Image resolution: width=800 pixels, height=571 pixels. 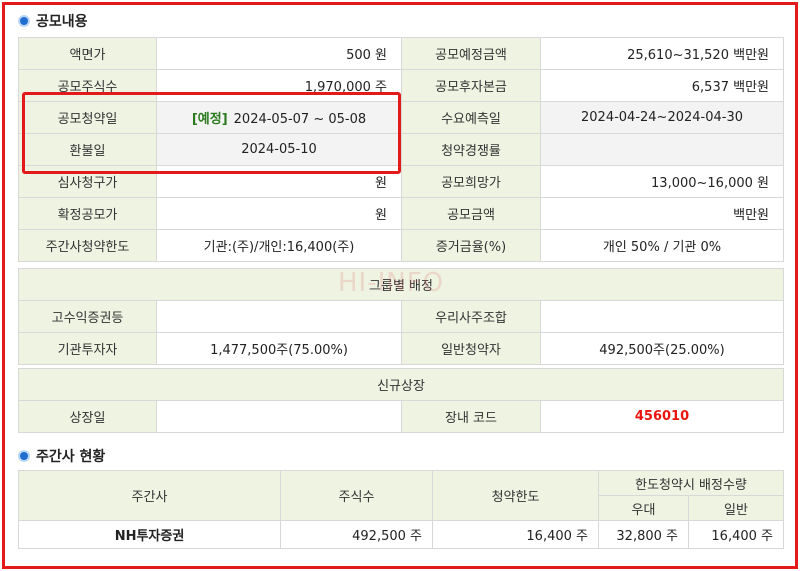 I want to click on listing-date, so click(x=279, y=416).